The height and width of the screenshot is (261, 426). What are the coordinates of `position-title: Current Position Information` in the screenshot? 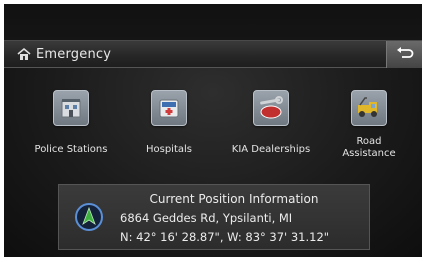 It's located at (234, 199).